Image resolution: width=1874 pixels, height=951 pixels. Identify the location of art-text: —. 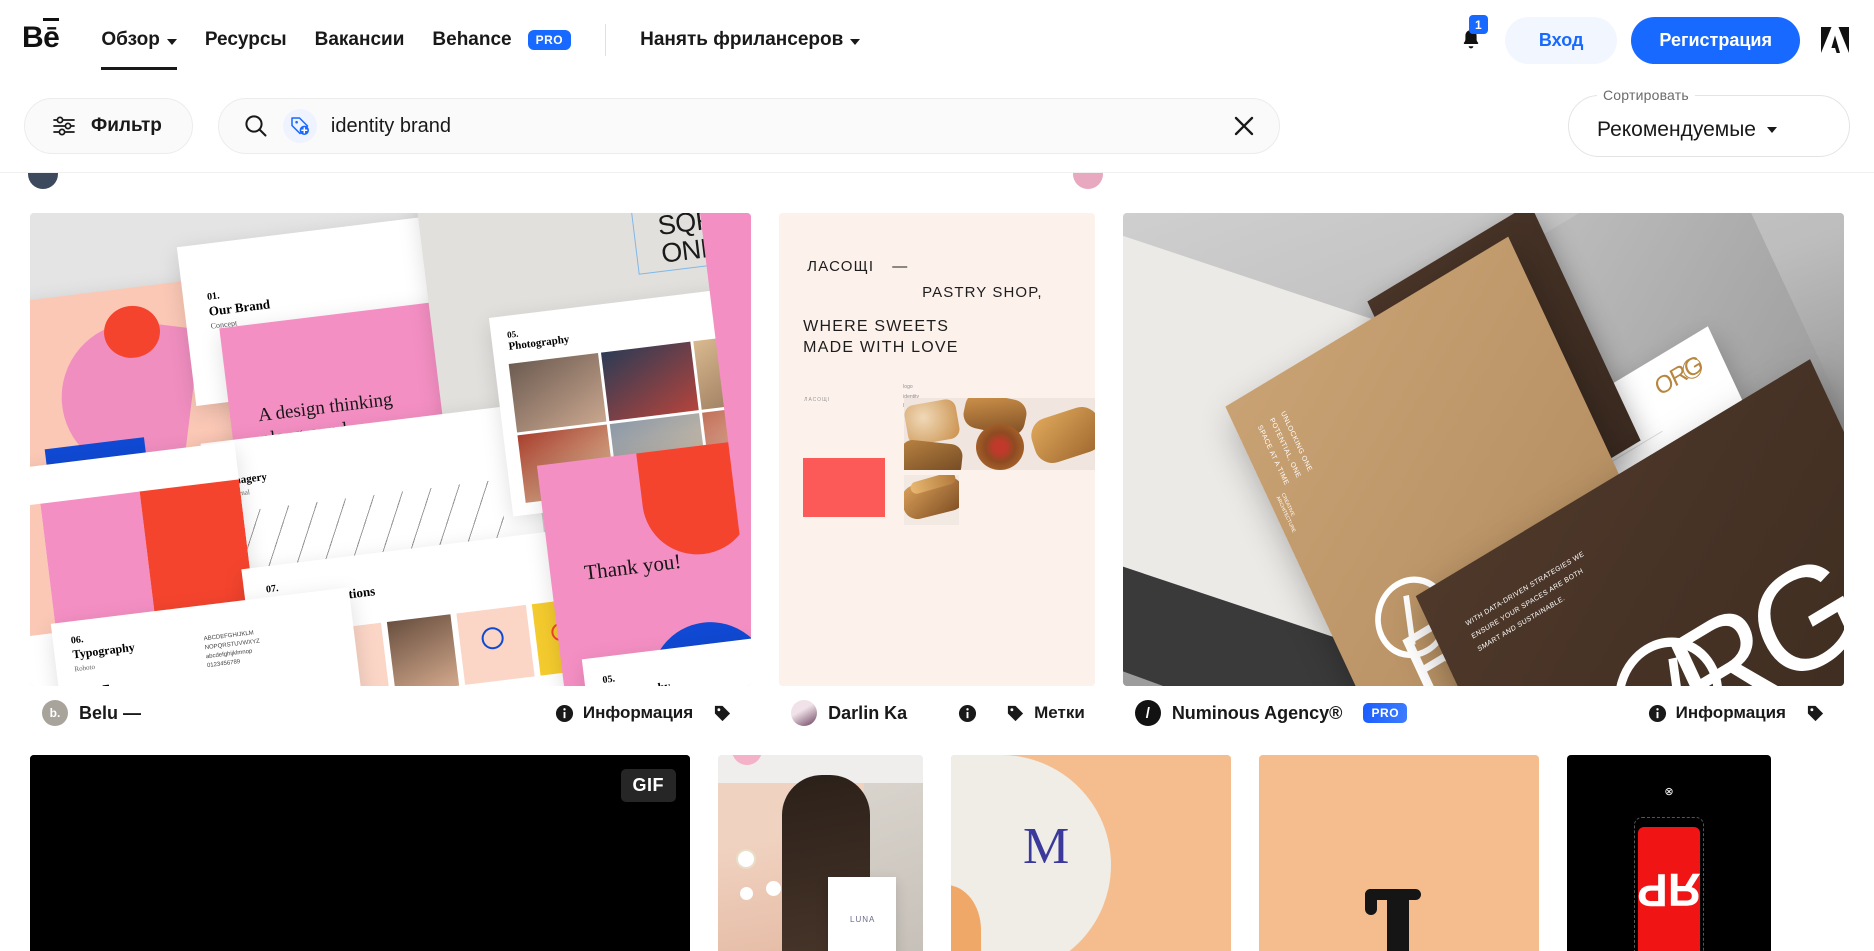
(900, 266).